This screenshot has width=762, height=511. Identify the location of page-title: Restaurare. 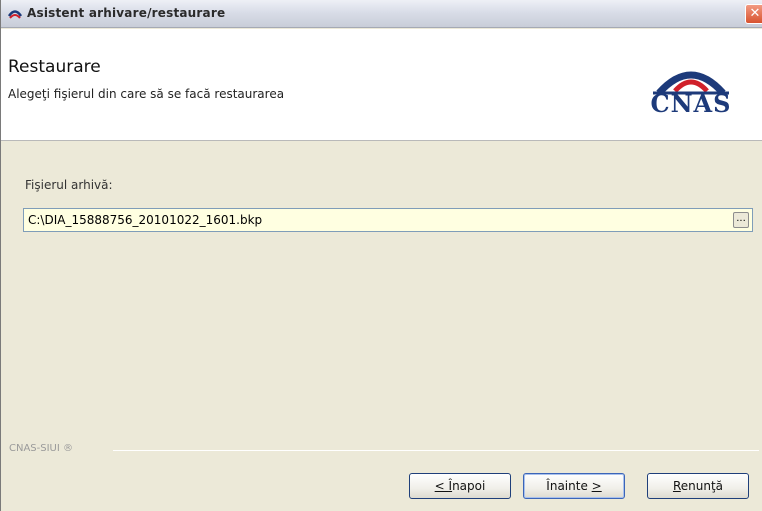
(54, 67).